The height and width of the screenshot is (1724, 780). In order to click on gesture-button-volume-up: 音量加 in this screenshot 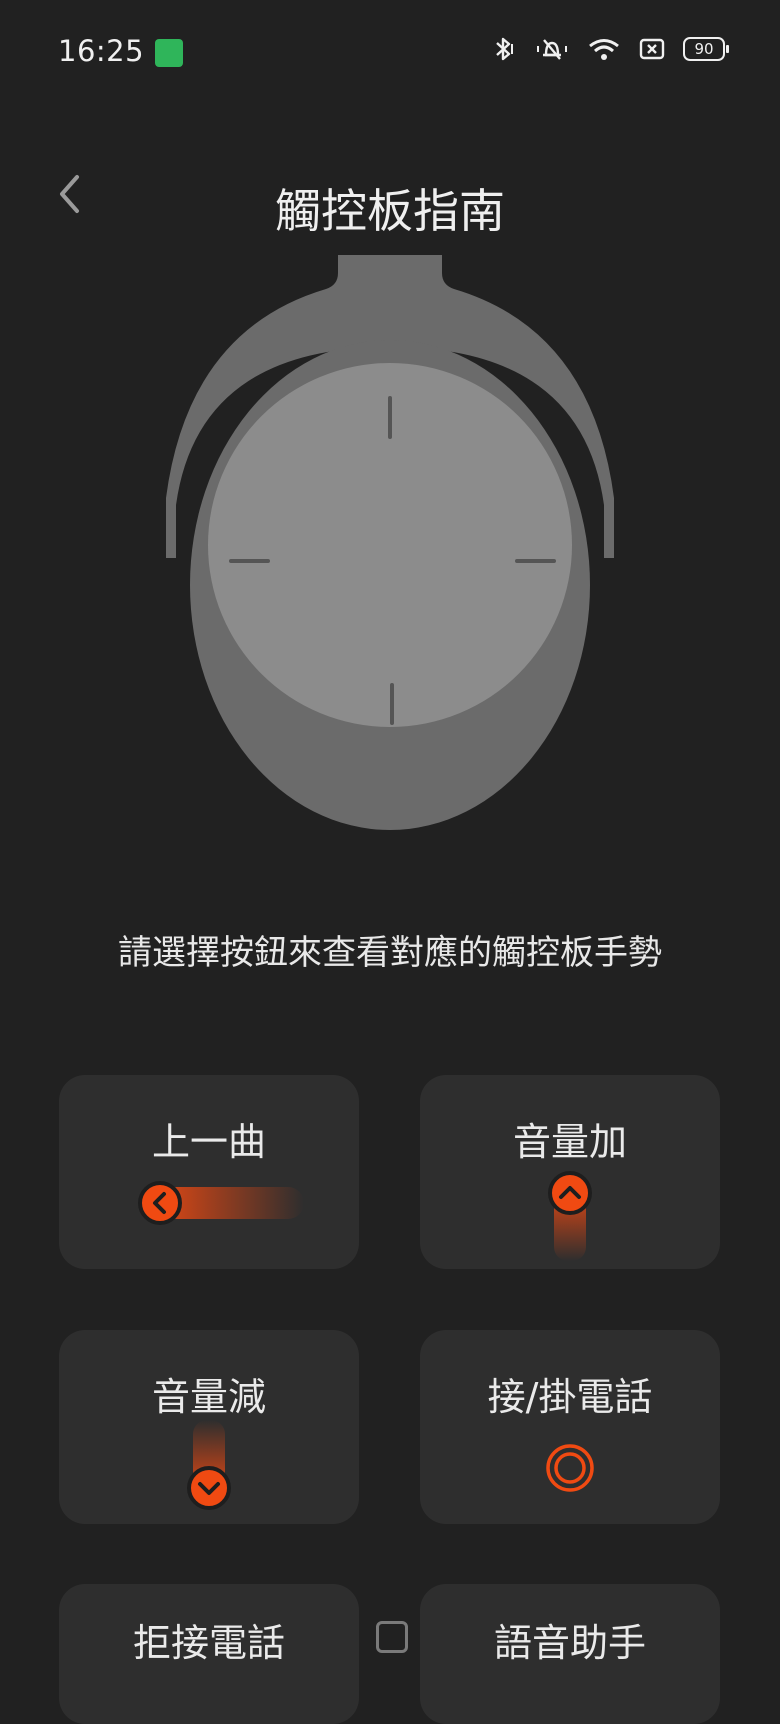, I will do `click(570, 1172)`.